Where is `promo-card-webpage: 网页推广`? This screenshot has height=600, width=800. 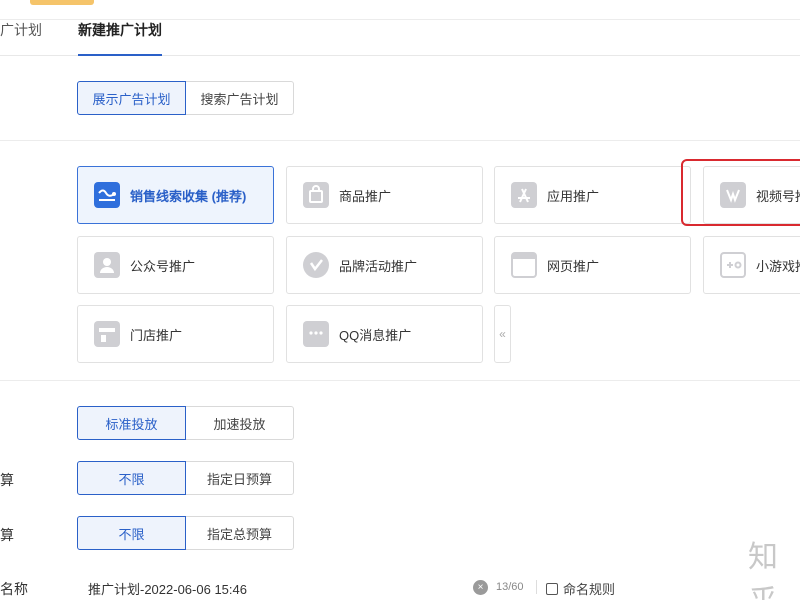 promo-card-webpage: 网页推广 is located at coordinates (592, 265).